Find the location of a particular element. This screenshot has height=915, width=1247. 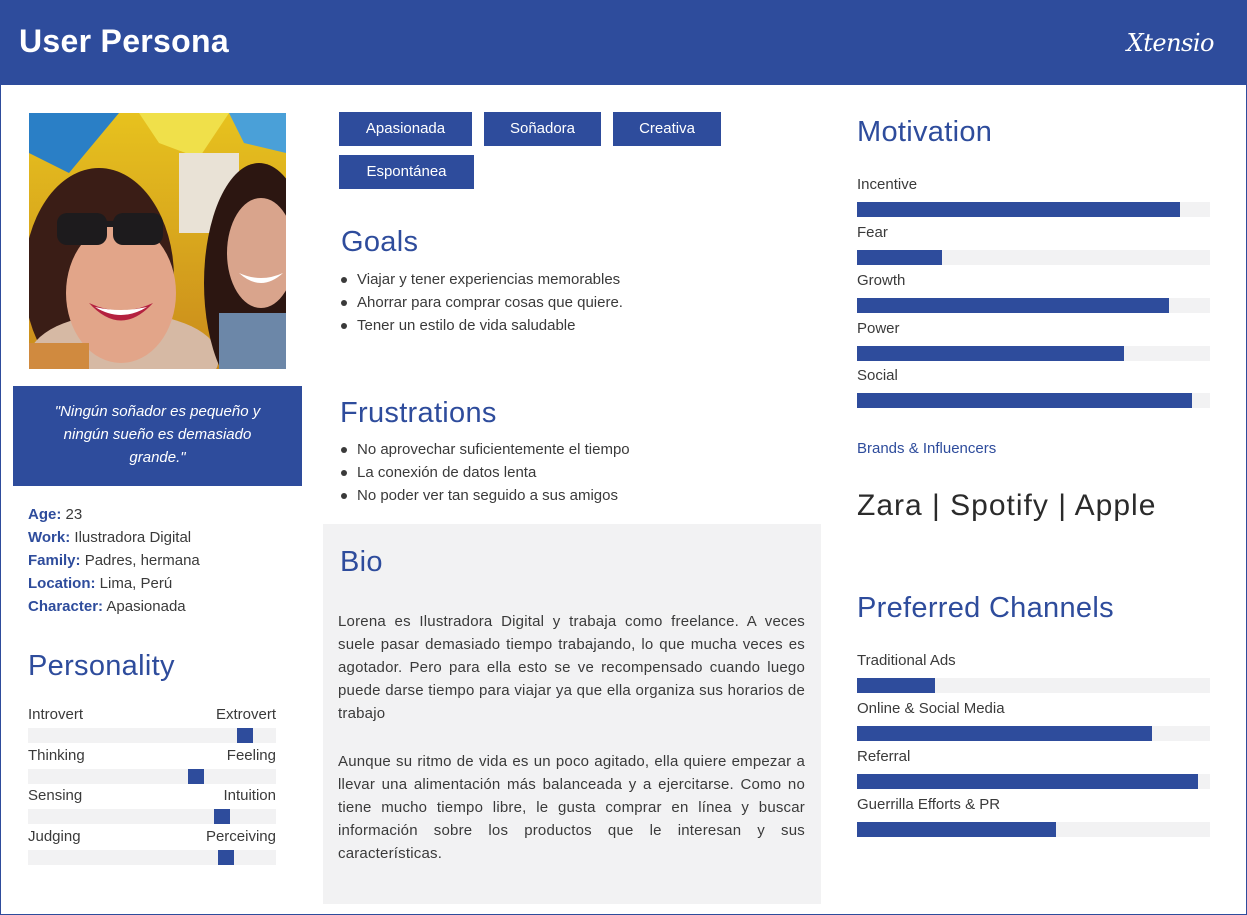

motivation-bar: Social is located at coordinates (1033, 387).